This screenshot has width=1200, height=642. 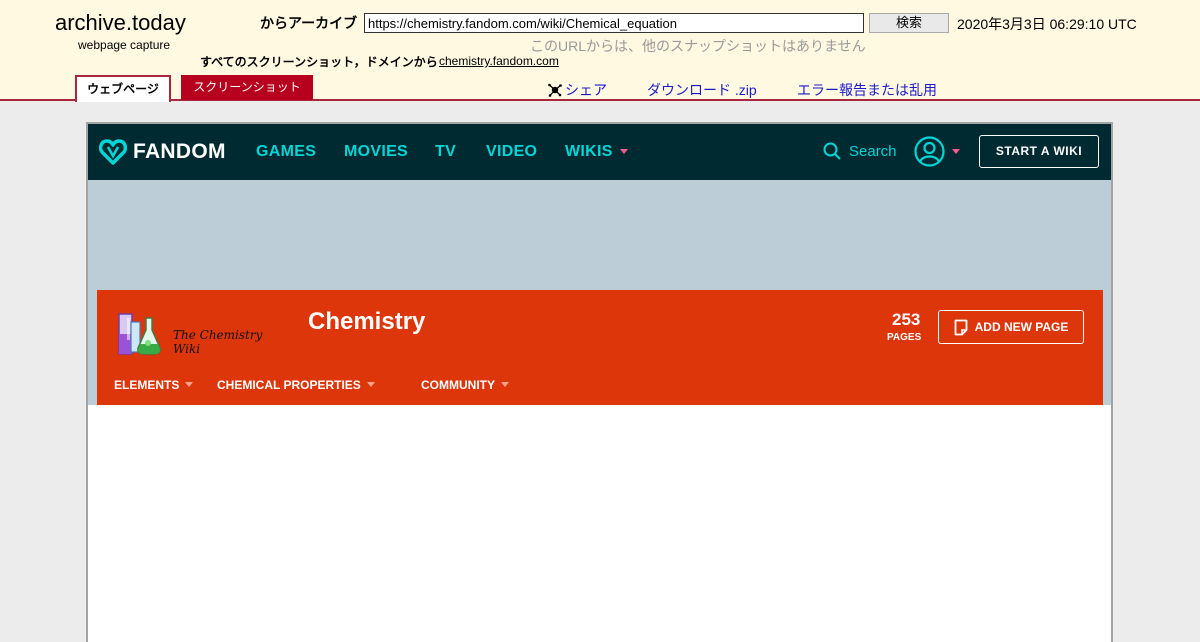 I want to click on add-new-page-button: ADD NEW PAGE, so click(x=1011, y=327).